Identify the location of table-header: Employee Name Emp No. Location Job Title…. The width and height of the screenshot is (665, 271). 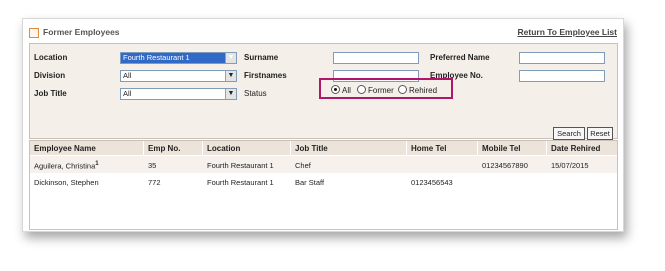
(323, 148).